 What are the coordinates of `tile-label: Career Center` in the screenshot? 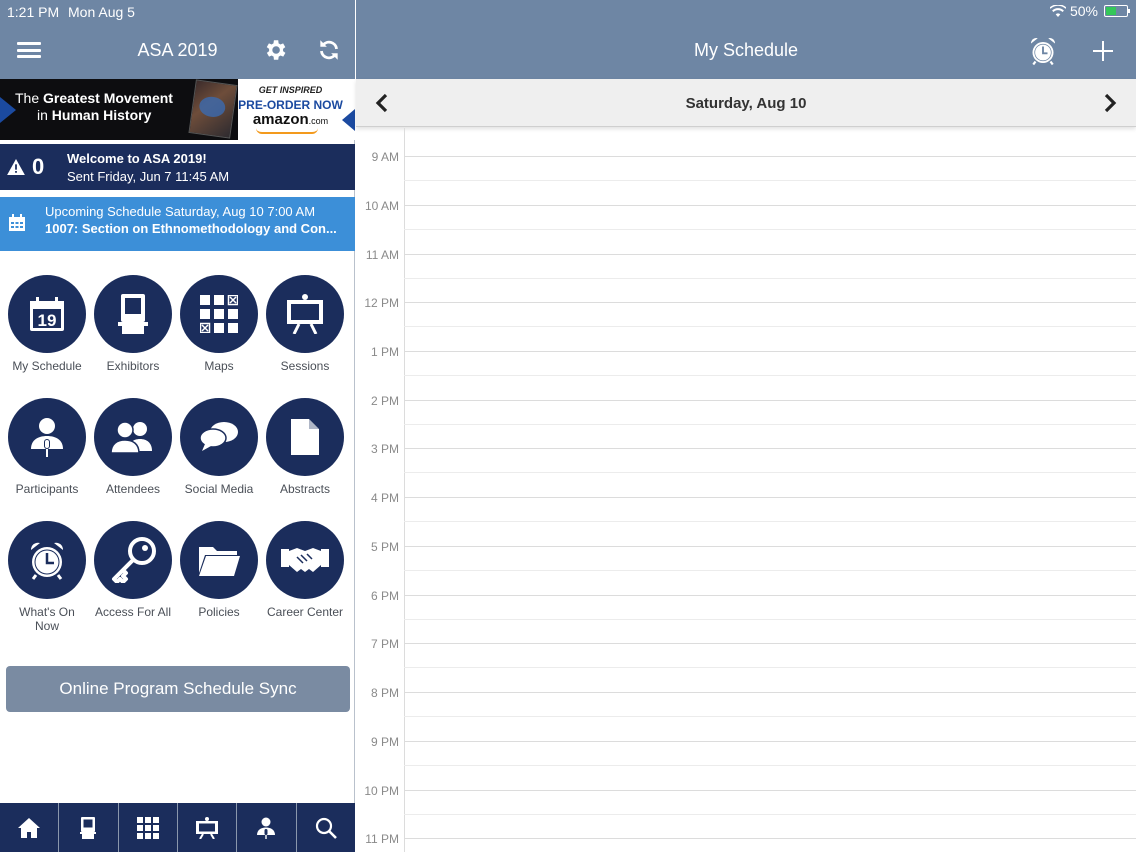 It's located at (305, 612).